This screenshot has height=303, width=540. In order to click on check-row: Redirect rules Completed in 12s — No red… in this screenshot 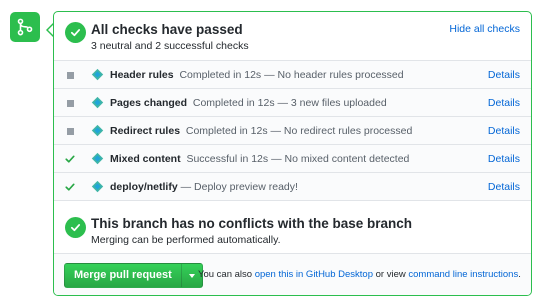, I will do `click(292, 131)`.